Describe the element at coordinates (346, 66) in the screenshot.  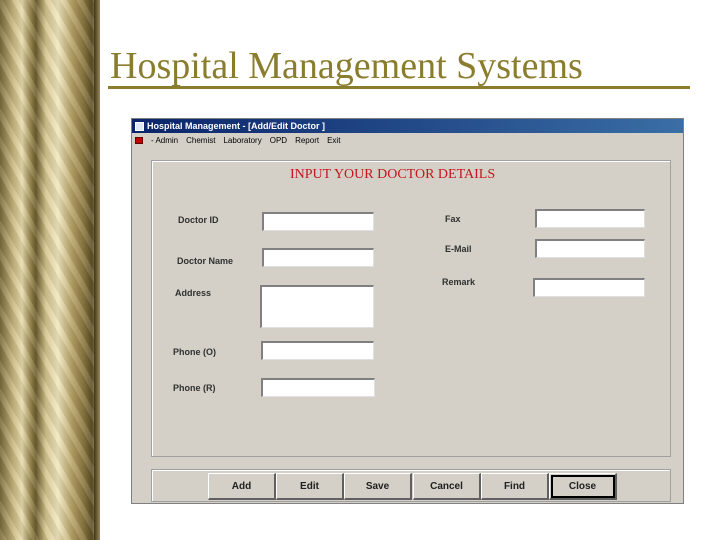
I see `slide-title: Hospital Management Systems` at that location.